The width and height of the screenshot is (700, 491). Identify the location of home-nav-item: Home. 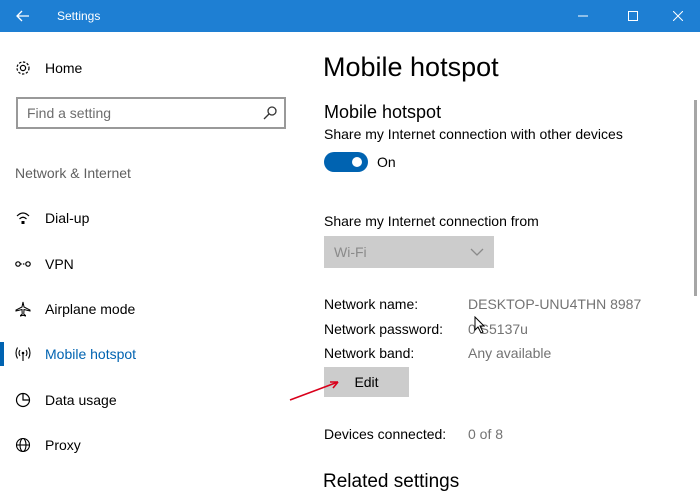
(152, 68).